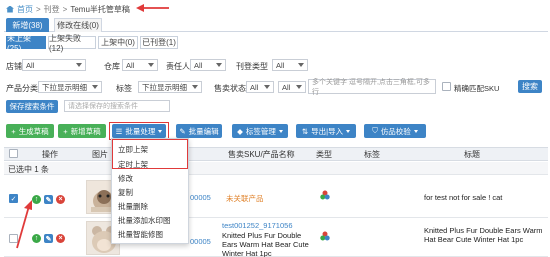 This screenshot has height=257, width=550. Describe the element at coordinates (203, 131) in the screenshot. I see `batch-edit-label: 批量编辑` at that location.